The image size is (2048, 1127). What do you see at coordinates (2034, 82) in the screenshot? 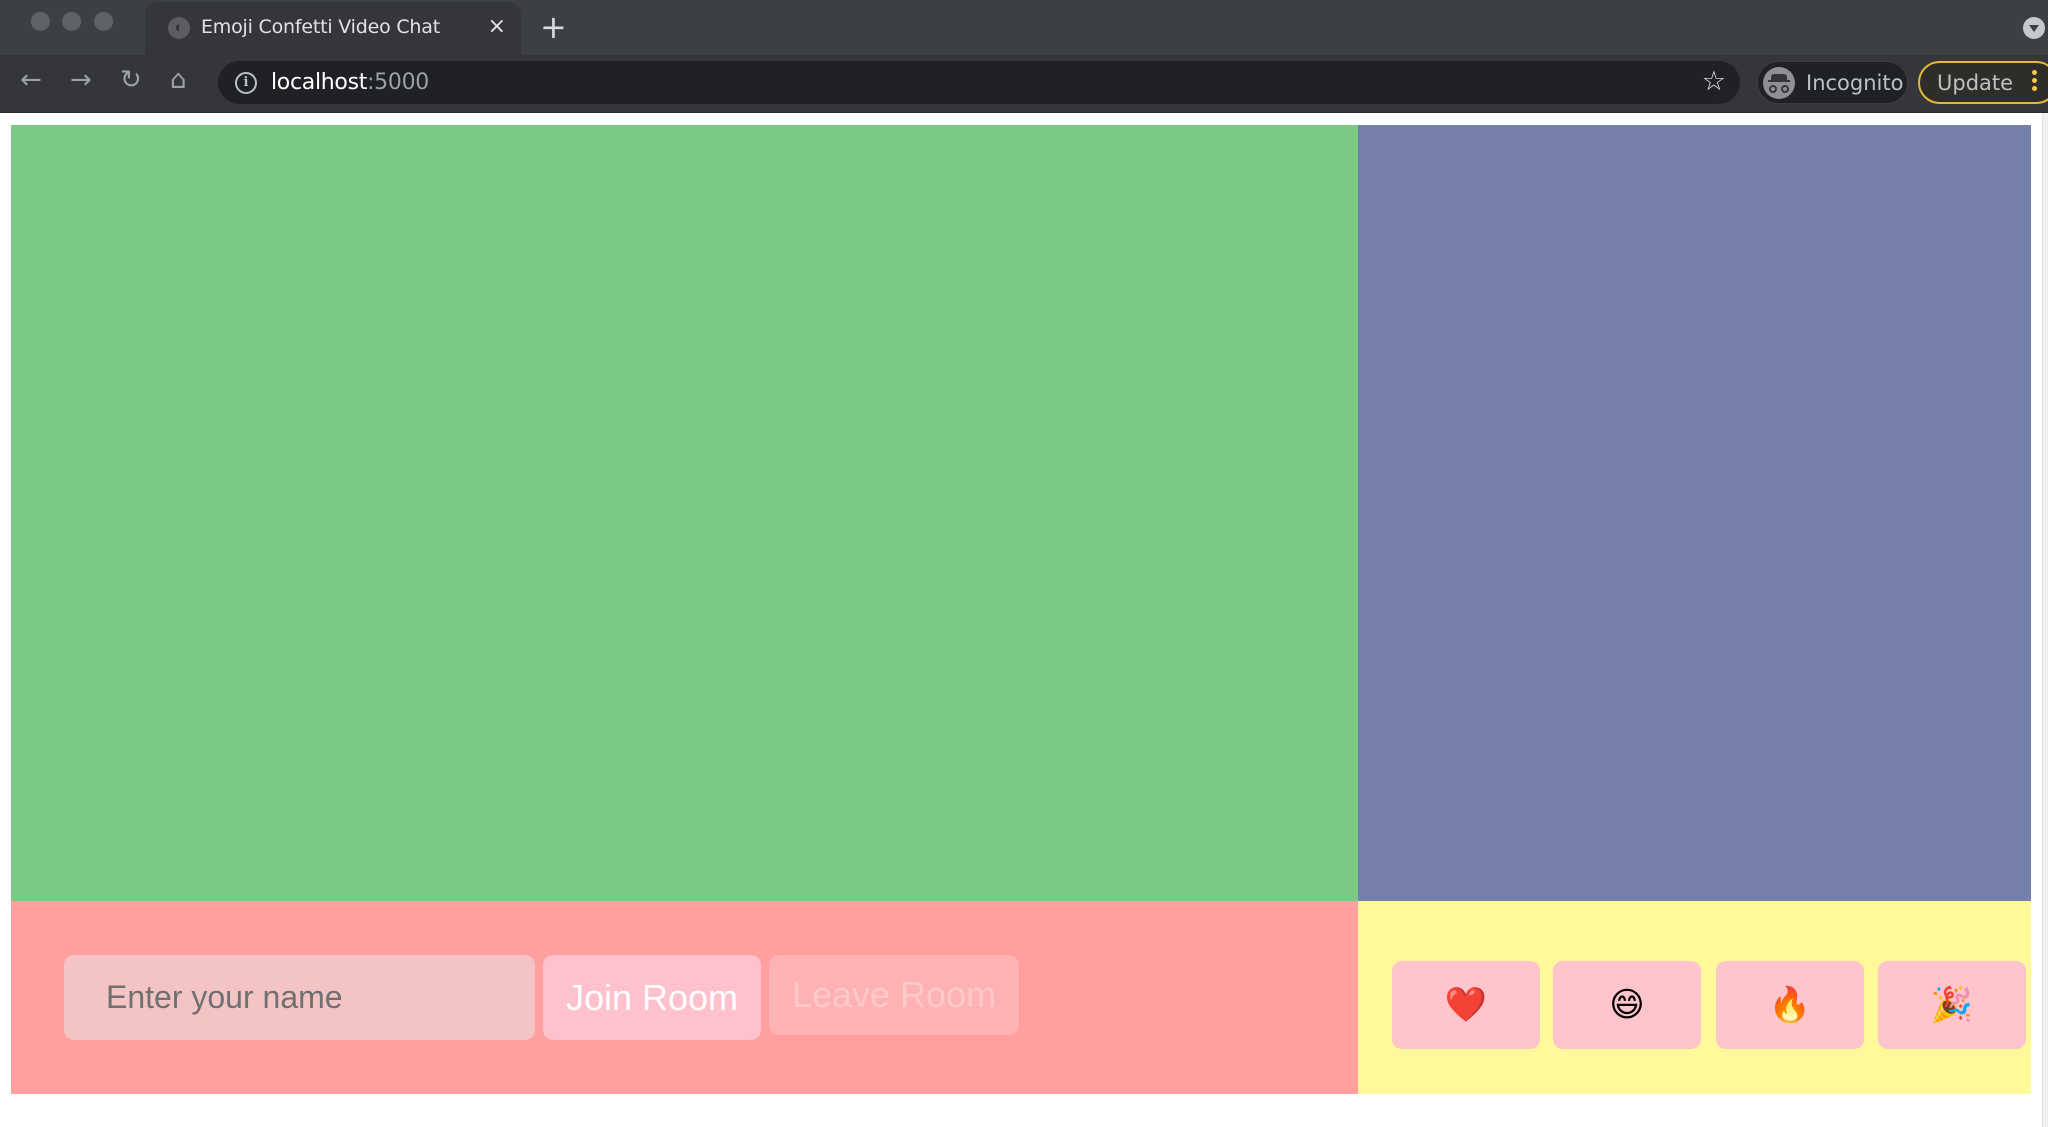
I see `more-menu-icon` at bounding box center [2034, 82].